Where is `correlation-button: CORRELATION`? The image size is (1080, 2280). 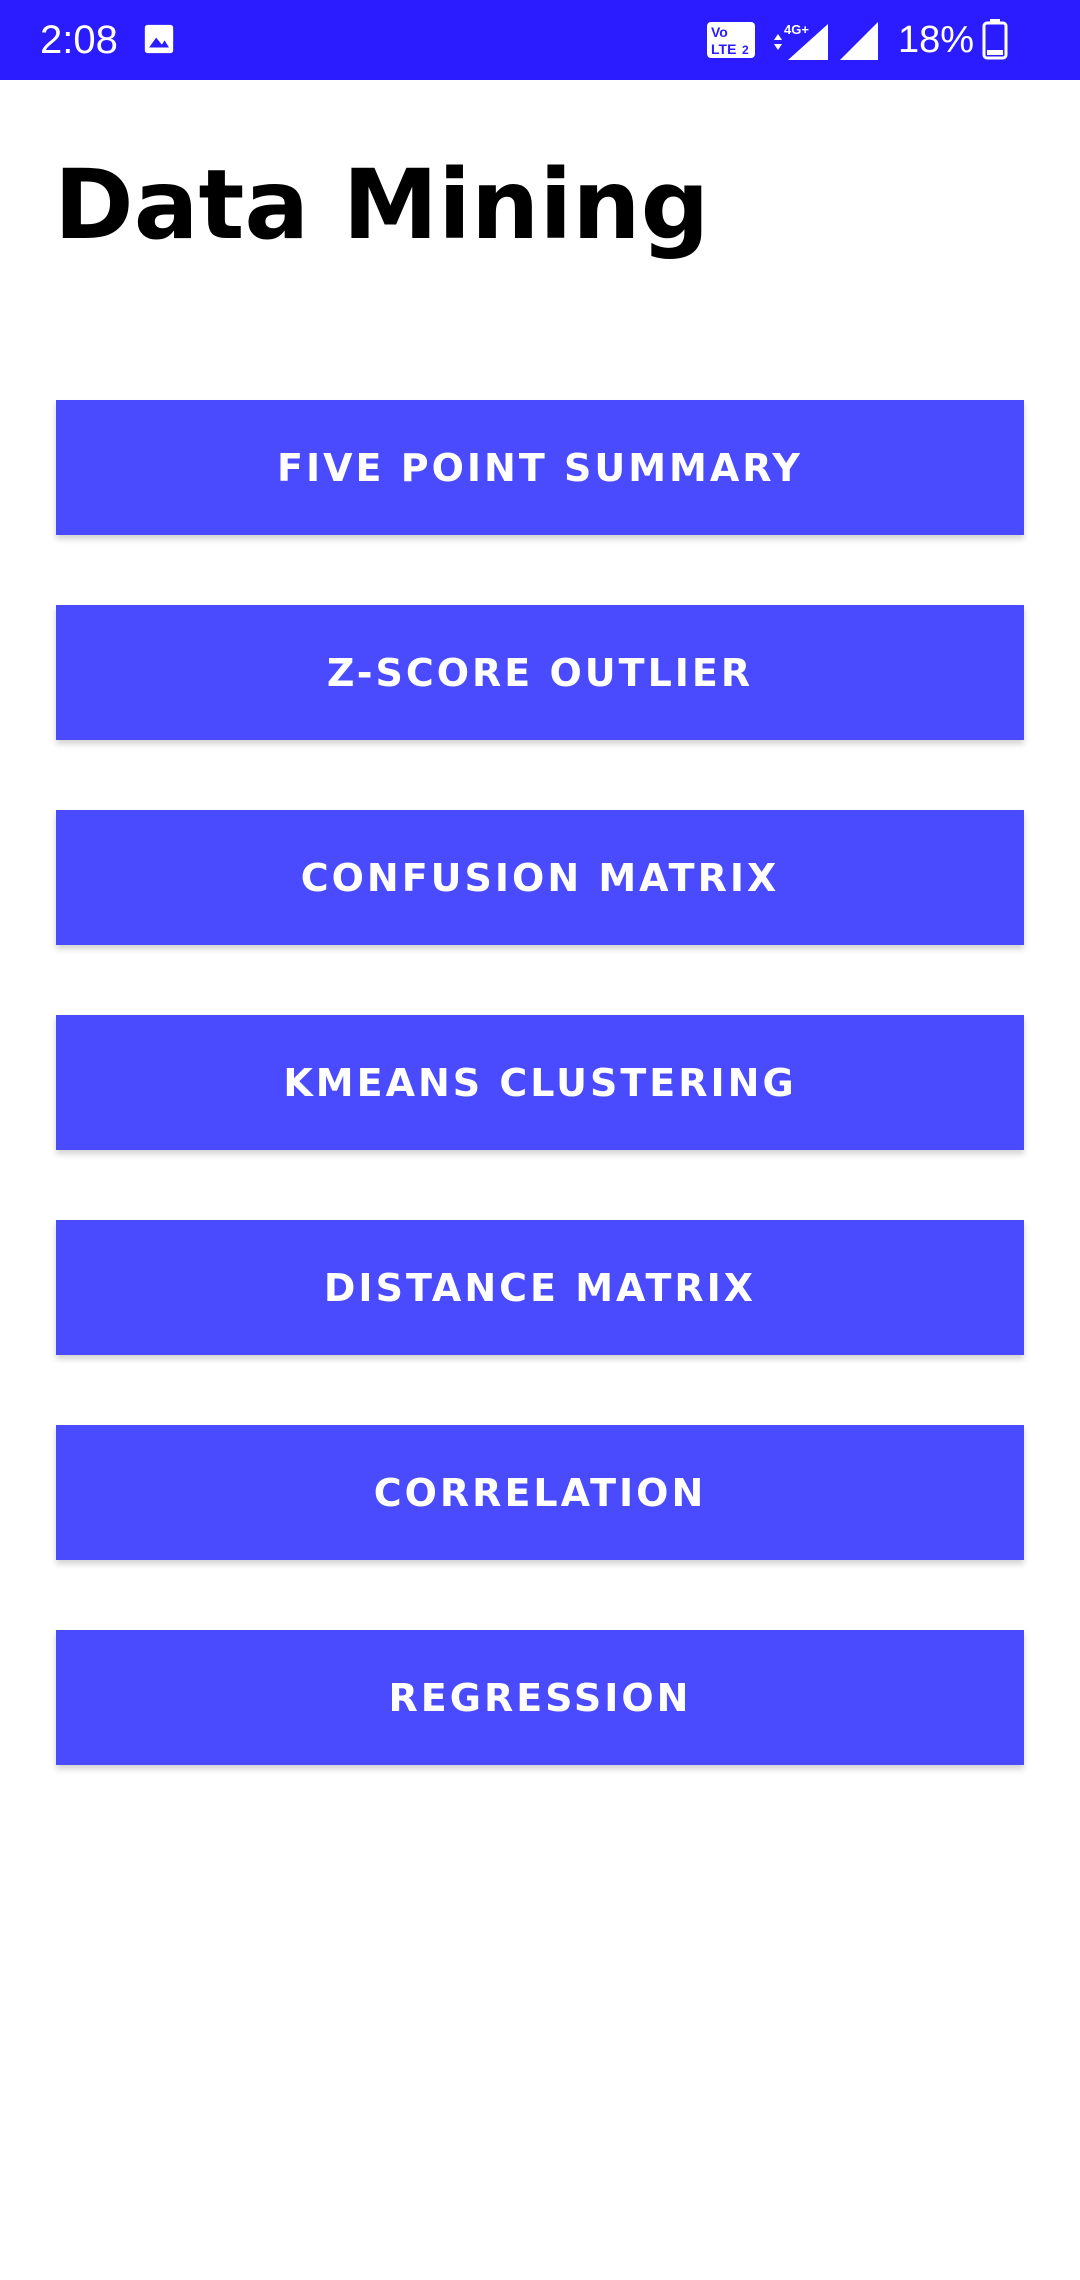
correlation-button: CORRELATION is located at coordinates (540, 1492).